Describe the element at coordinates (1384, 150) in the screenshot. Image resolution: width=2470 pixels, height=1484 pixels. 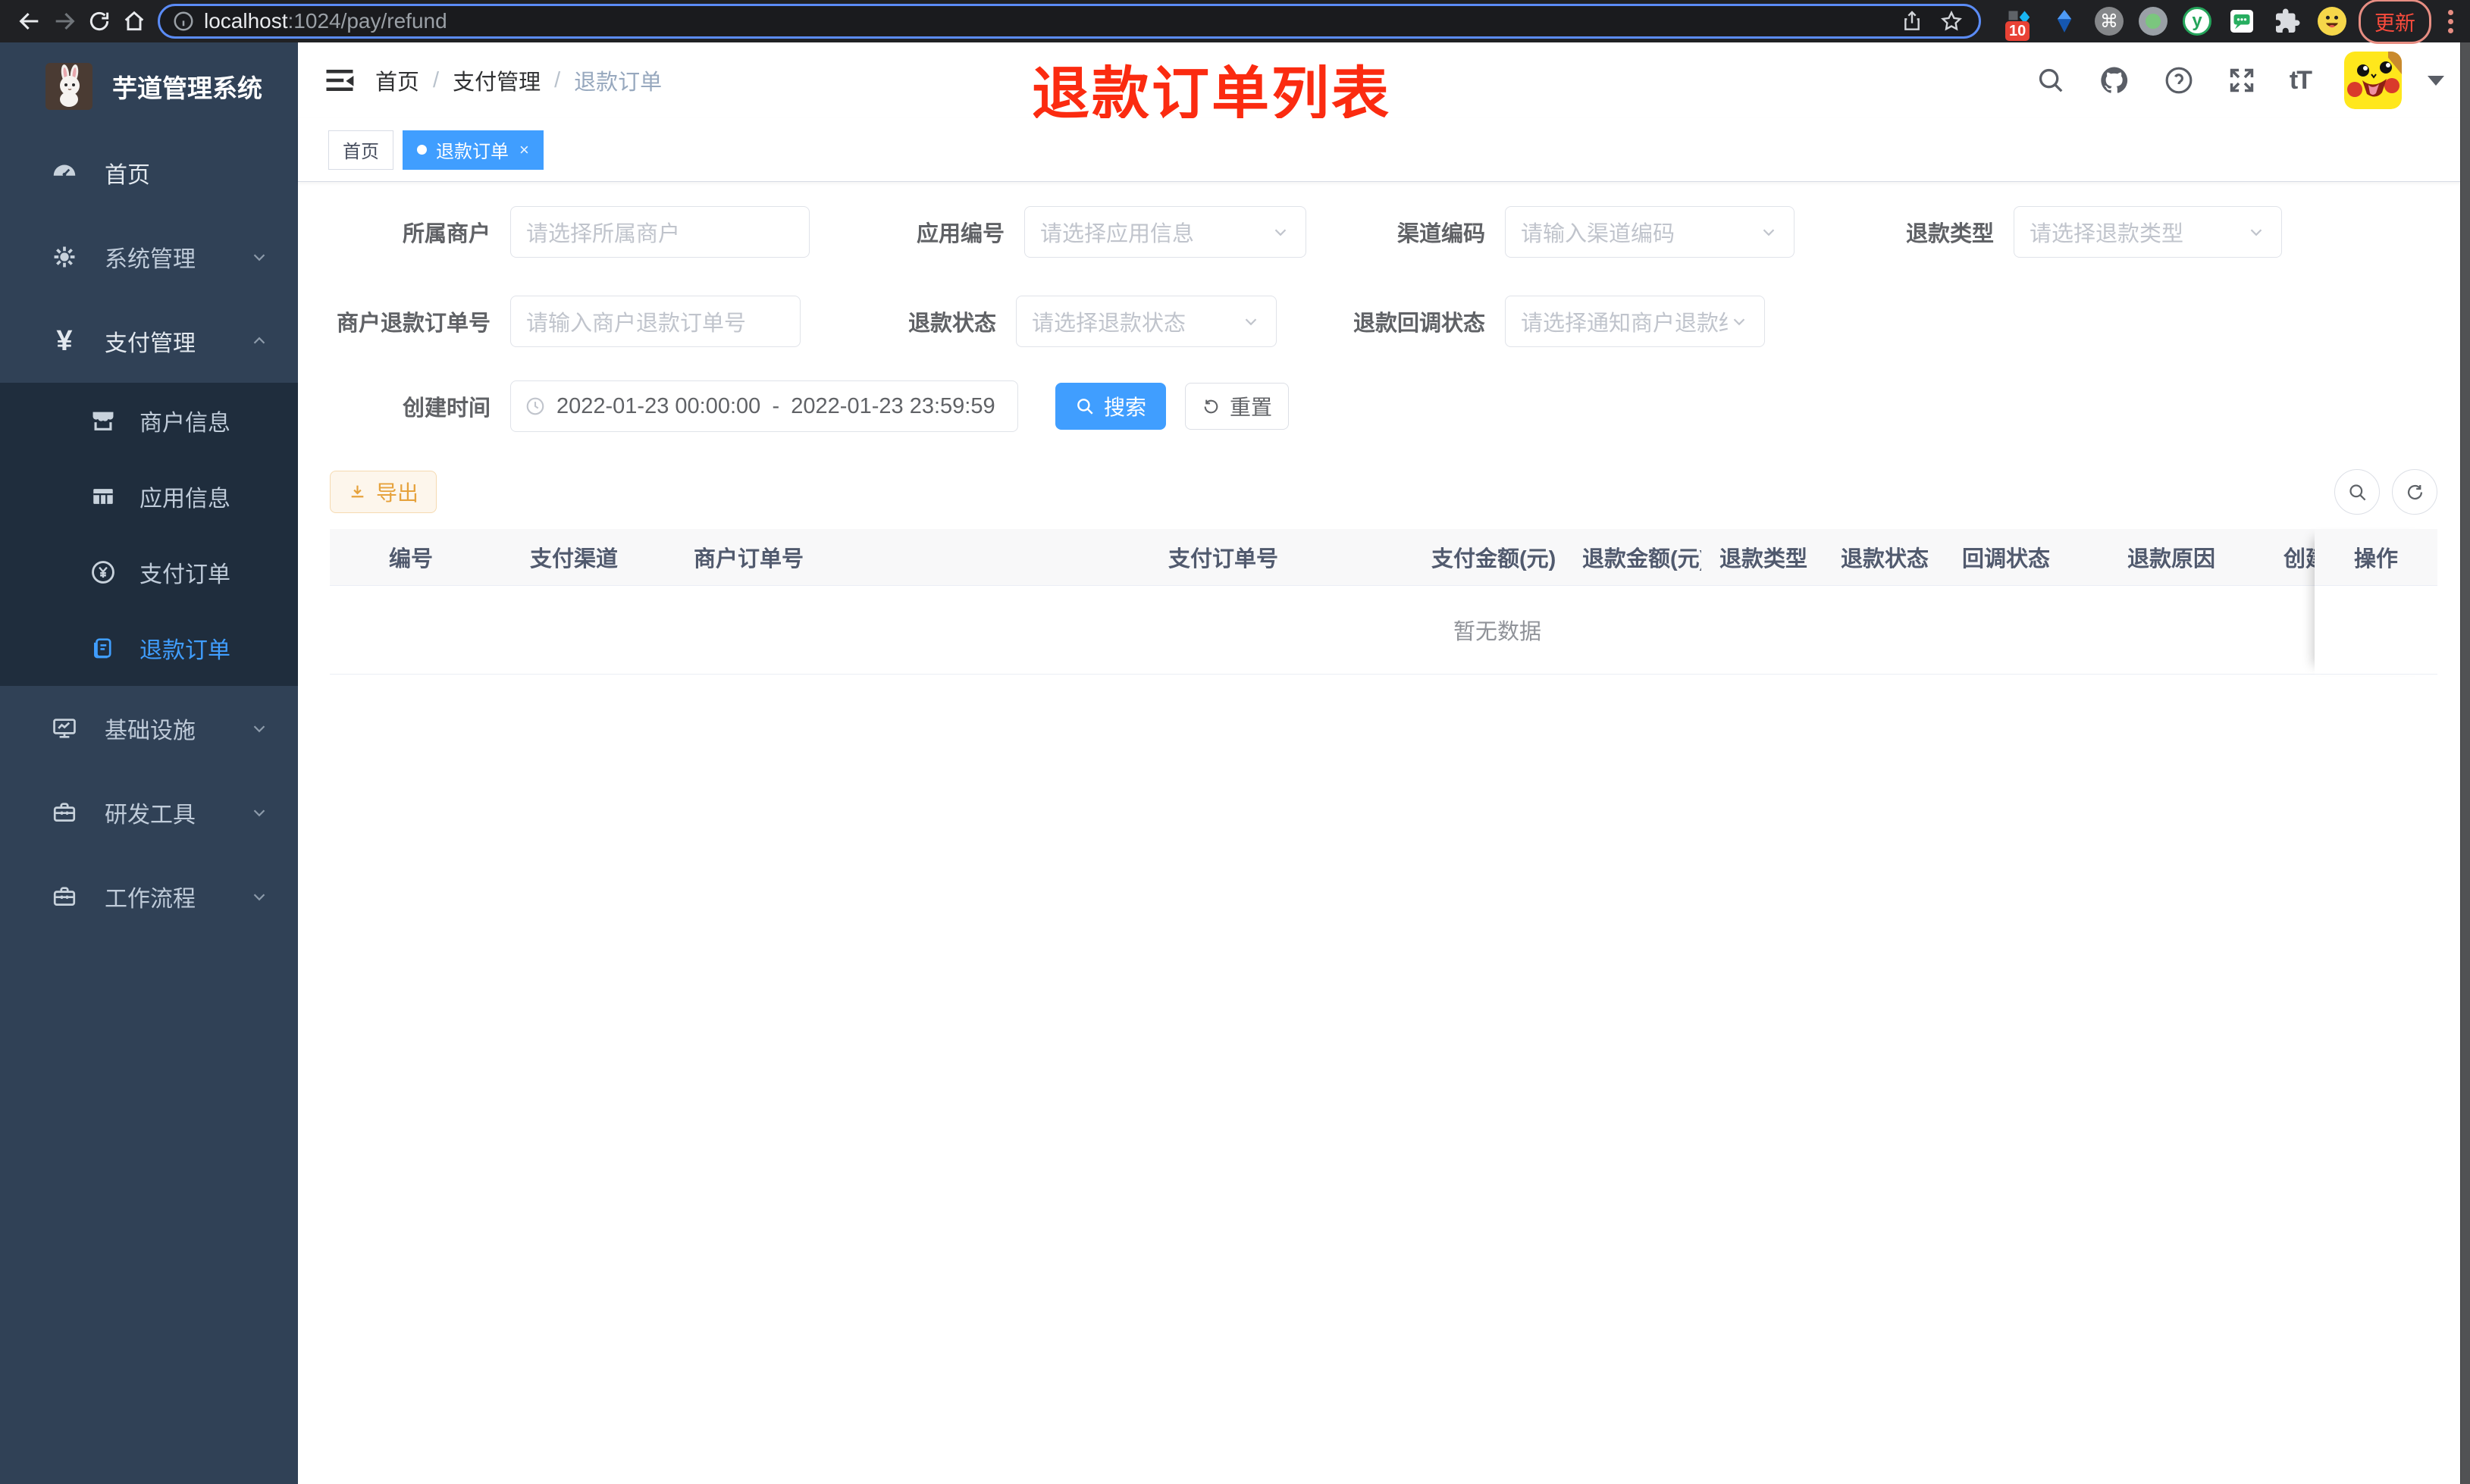
I see `tags-view-bar: 首页 退款订单 ×` at that location.